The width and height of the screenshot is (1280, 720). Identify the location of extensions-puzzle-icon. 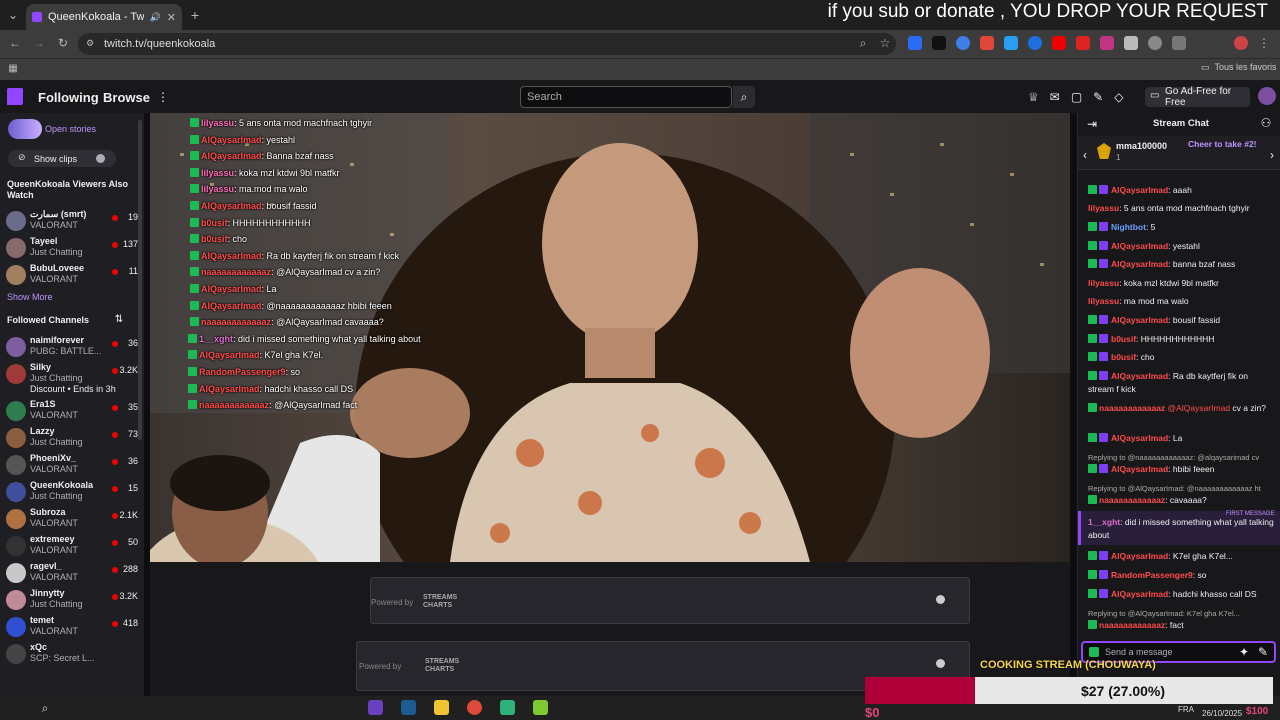
(1179, 43).